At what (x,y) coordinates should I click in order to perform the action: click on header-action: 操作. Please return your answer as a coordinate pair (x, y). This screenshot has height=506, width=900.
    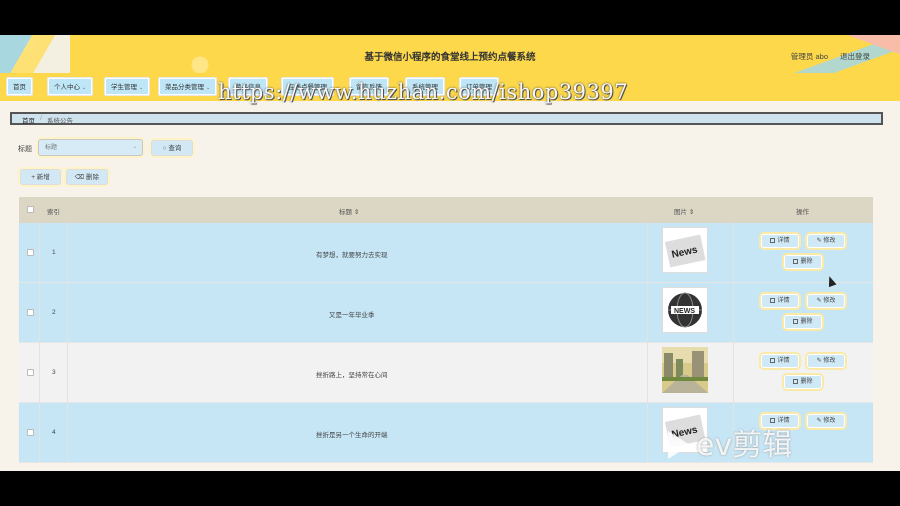
    Looking at the image, I should click on (802, 212).